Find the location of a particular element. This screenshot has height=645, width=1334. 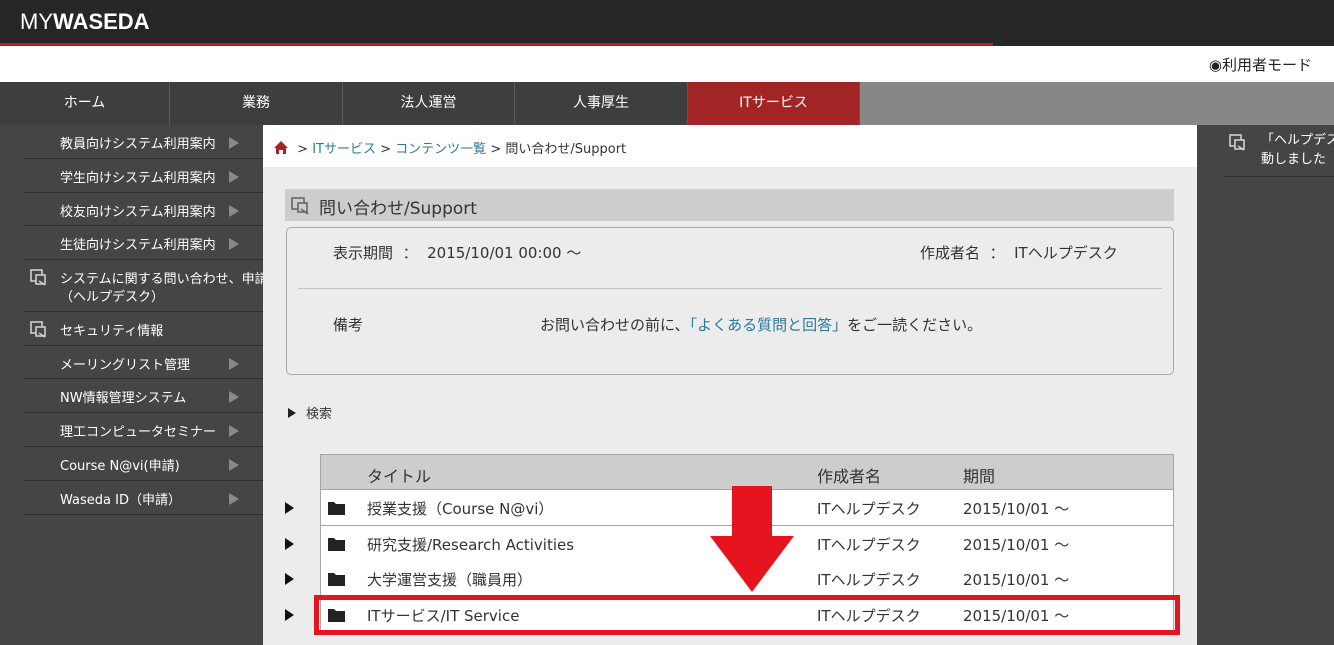

display-period: 表示期間 ： 2015/10/01 00:00 〜 is located at coordinates (457, 252).